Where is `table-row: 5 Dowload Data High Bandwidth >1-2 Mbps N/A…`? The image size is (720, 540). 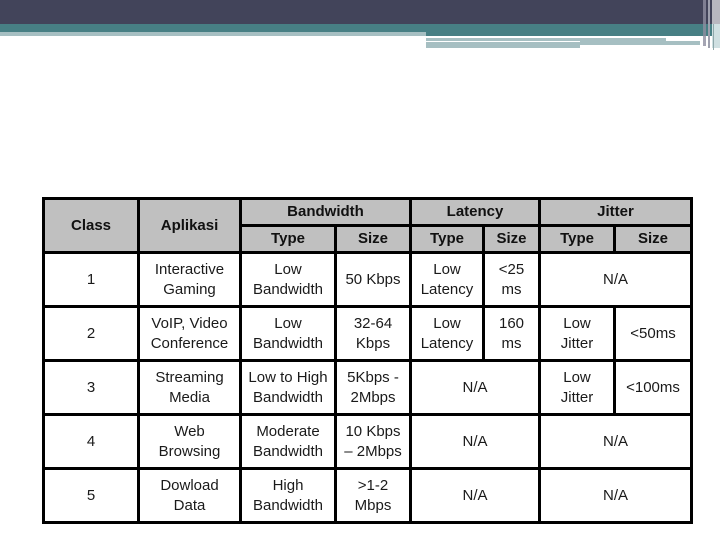
table-row: 5 Dowload Data High Bandwidth >1-2 Mbps N/A… is located at coordinates (368, 495).